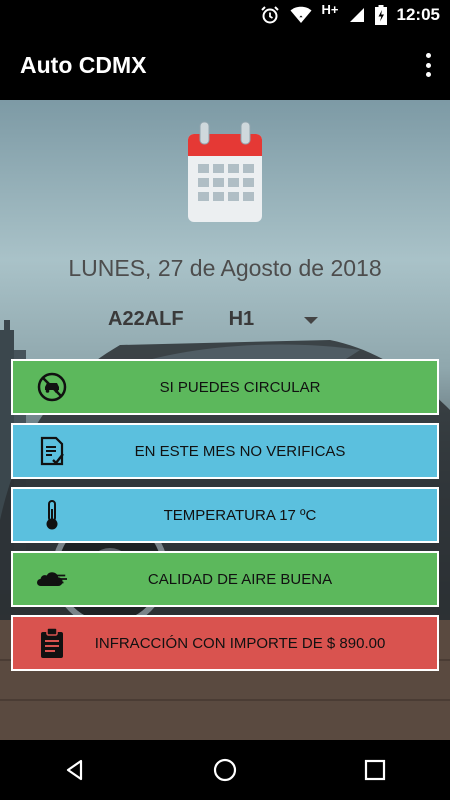  I want to click on verification-card: EN ESTE MES NO VERIFICAS, so click(225, 451).